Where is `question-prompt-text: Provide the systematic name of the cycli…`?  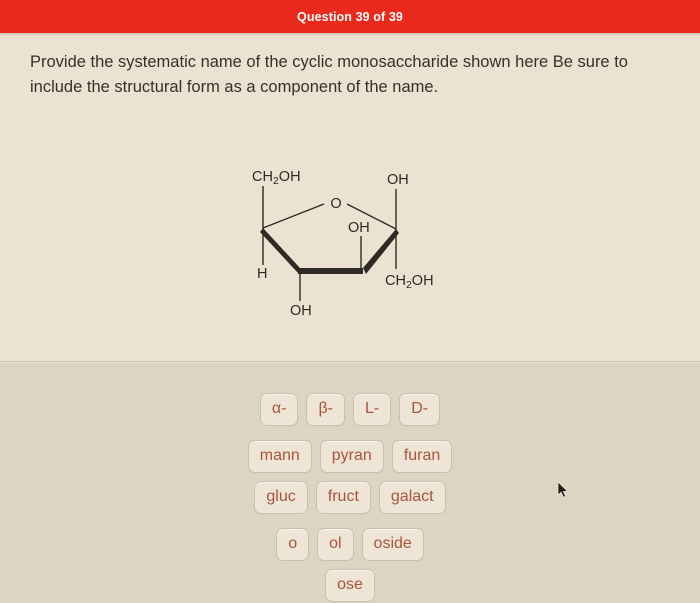
question-prompt-text: Provide the systematic name of the cycli… is located at coordinates (329, 74).